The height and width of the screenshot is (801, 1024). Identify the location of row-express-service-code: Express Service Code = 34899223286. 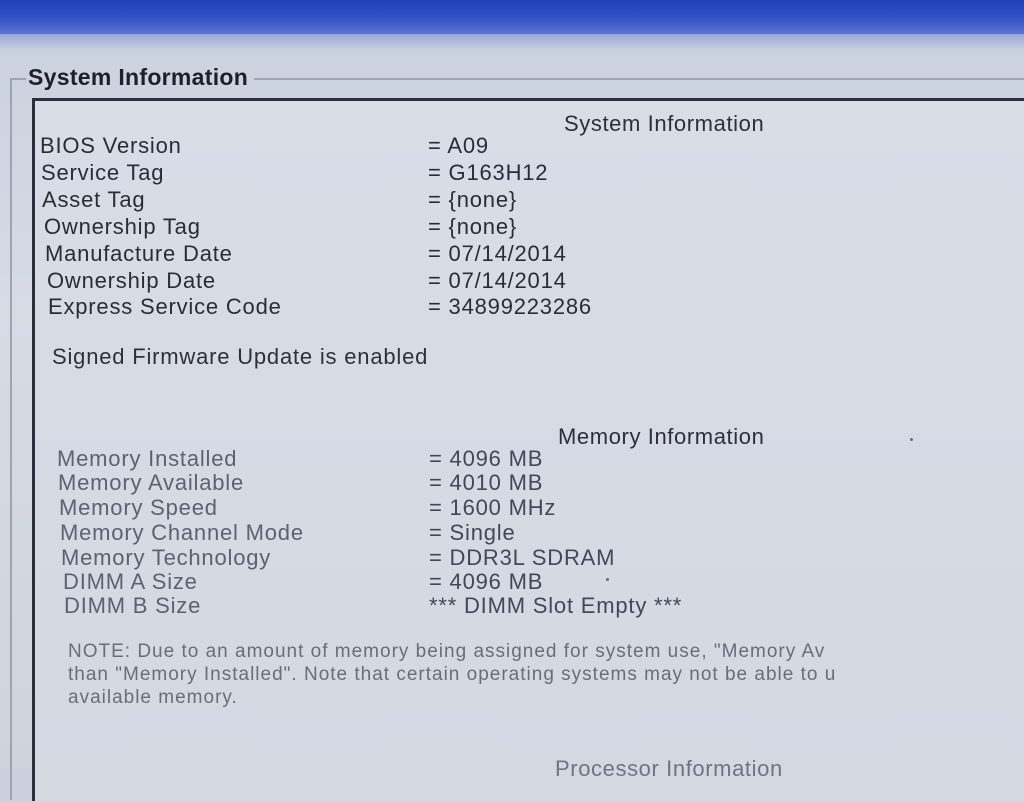
(398, 307).